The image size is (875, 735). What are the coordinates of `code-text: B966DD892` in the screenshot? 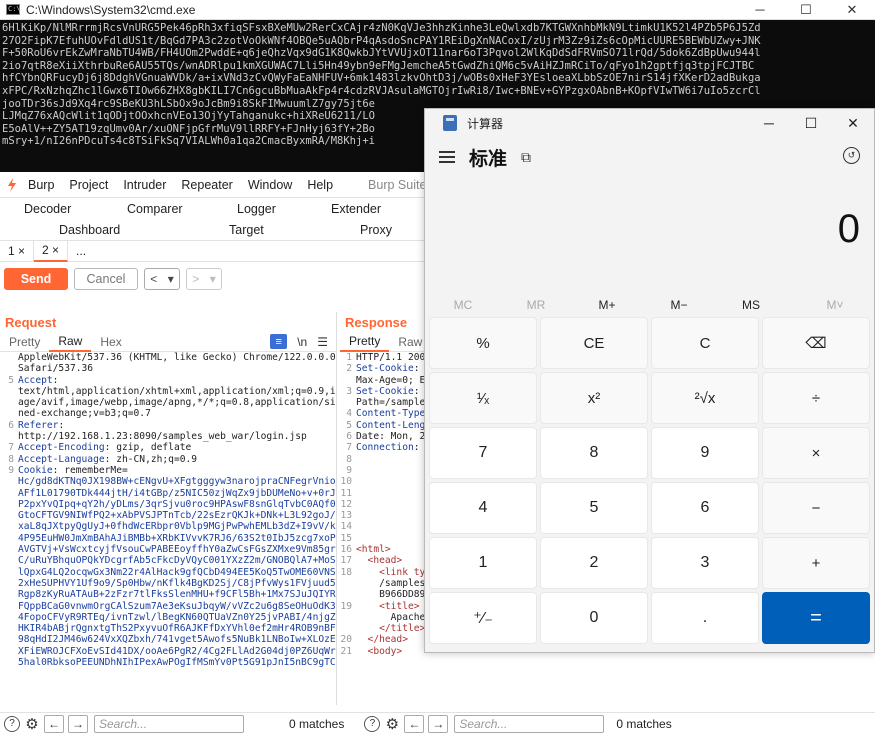 It's located at (390, 595).